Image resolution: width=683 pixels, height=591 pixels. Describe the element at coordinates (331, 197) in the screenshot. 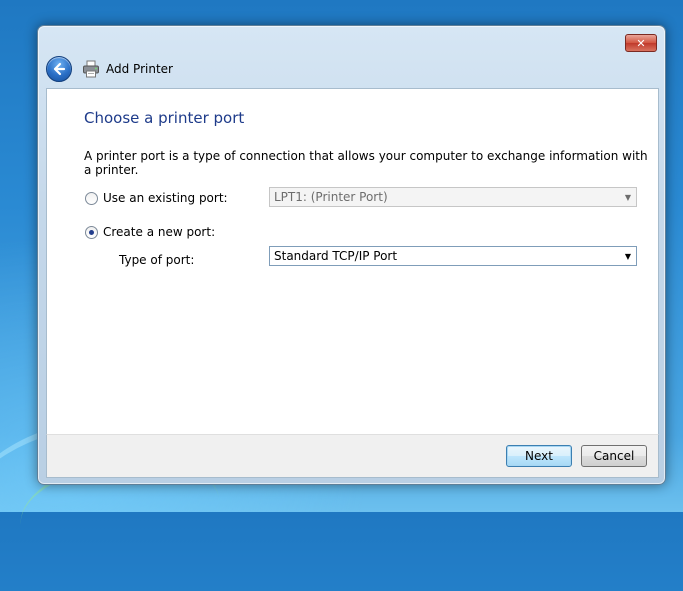

I see `existing-port-value: LPT1: (Printer Port)` at that location.